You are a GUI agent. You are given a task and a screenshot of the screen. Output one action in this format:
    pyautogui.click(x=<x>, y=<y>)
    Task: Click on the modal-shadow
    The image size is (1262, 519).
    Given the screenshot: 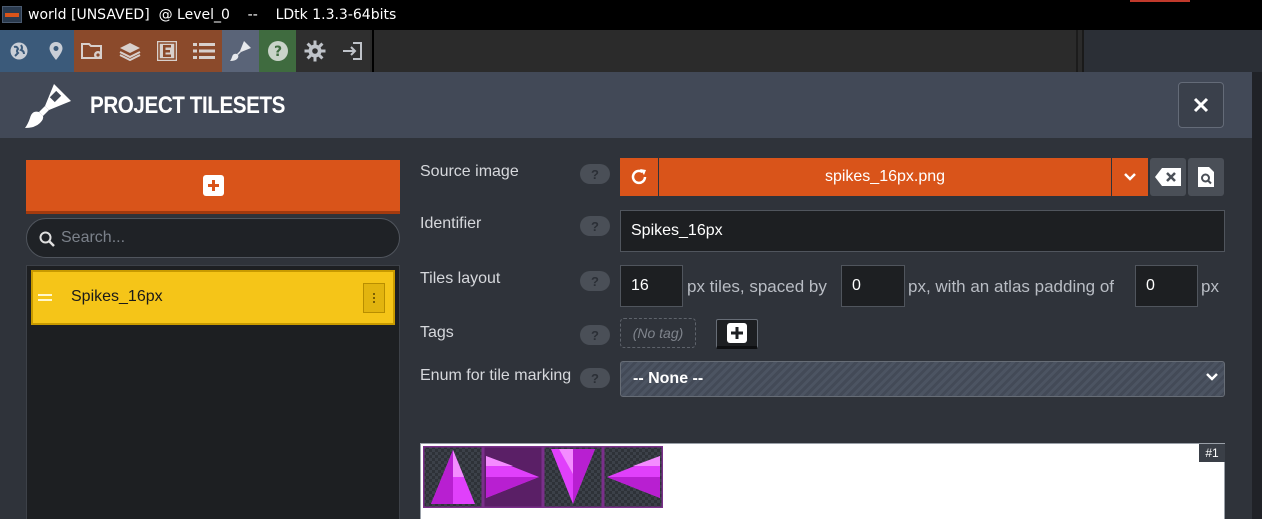 What is the action you would take?
    pyautogui.click(x=1257, y=295)
    